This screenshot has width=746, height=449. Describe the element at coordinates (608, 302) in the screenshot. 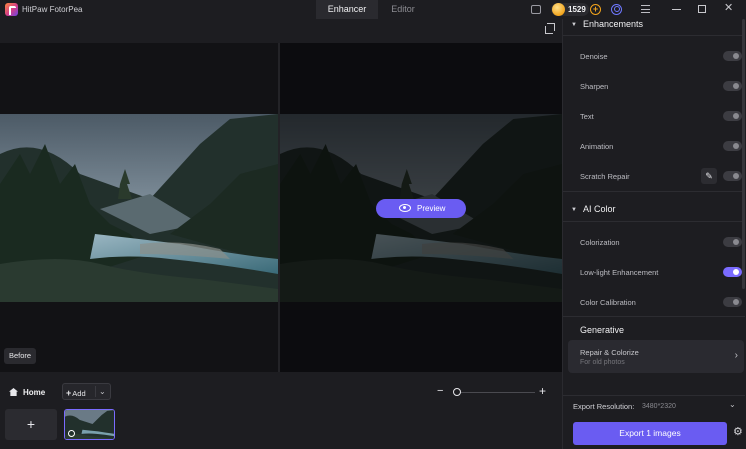

I see `option-label: Color Calibration` at that location.